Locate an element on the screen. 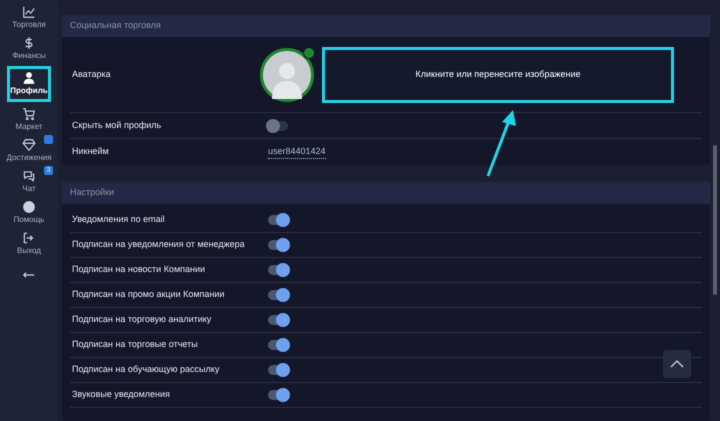 Image resolution: width=720 pixels, height=421 pixels. chart-icon is located at coordinates (29, 11).